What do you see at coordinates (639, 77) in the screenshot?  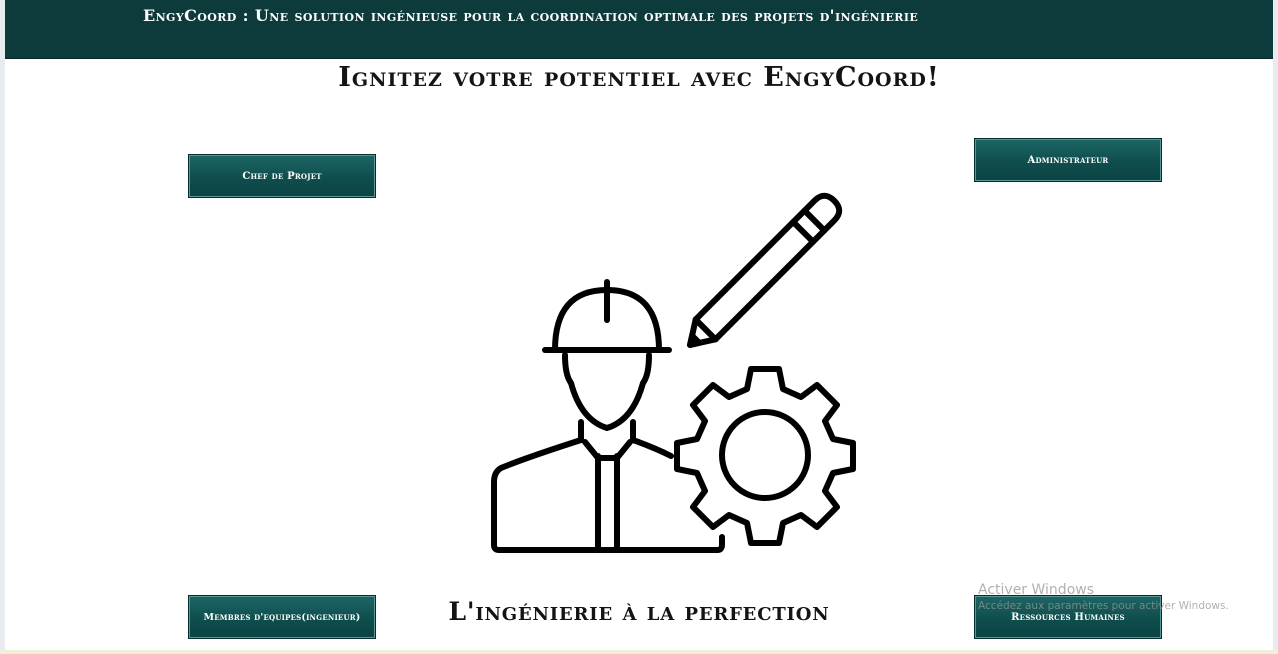 I see `hero-title: Ignitez votre potentiel avec EngyCoord!` at bounding box center [639, 77].